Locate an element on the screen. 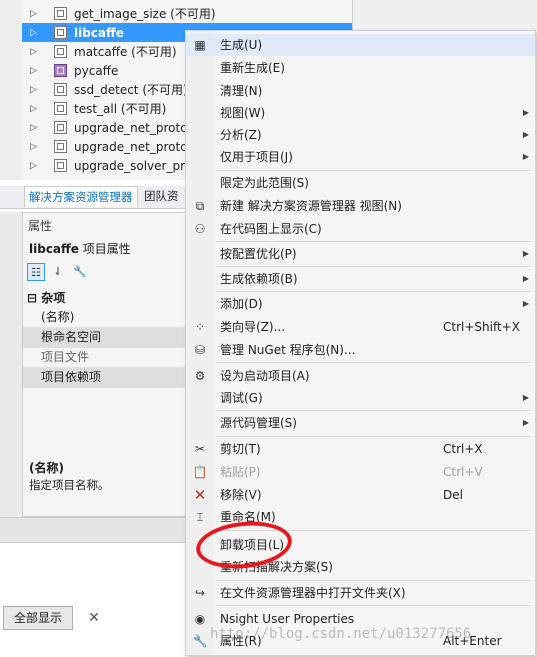 This screenshot has width=537, height=657. bottom-panel is located at coordinates (95, 599).